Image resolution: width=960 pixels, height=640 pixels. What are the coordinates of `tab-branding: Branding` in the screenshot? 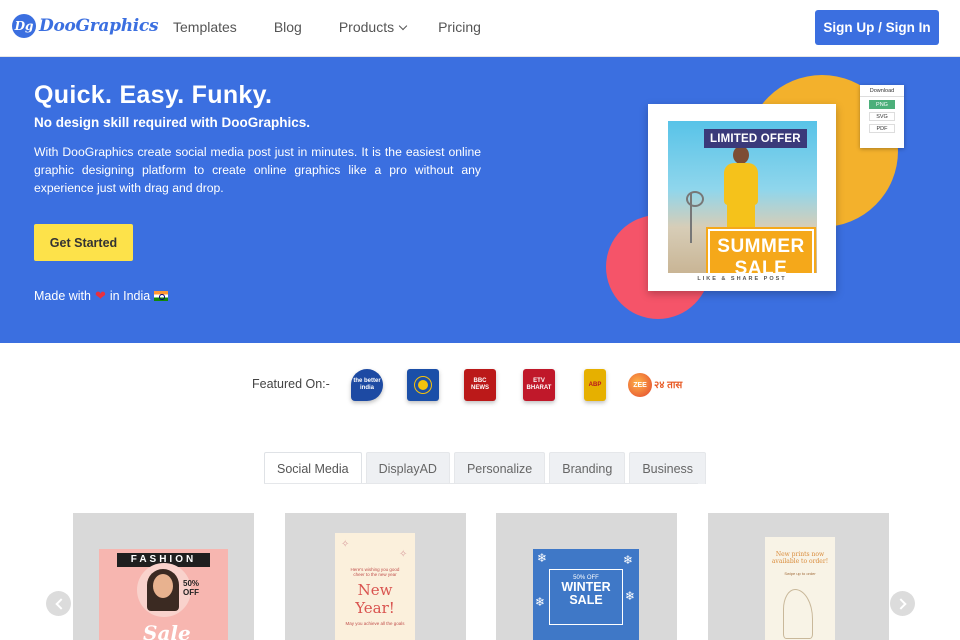 It's located at (587, 468).